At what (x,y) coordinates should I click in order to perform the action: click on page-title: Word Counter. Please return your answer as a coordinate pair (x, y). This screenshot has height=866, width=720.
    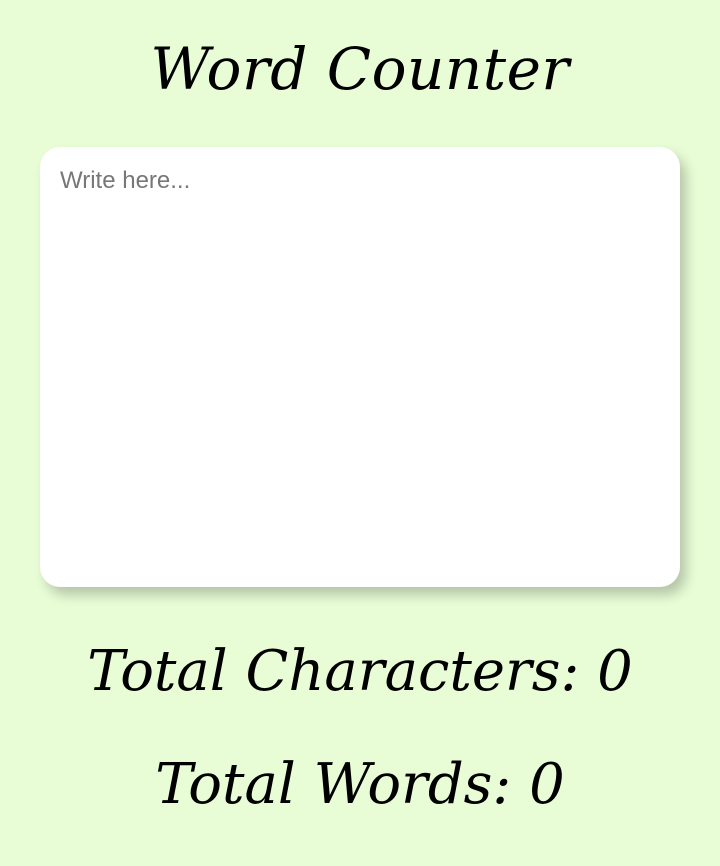
    Looking at the image, I should click on (360, 69).